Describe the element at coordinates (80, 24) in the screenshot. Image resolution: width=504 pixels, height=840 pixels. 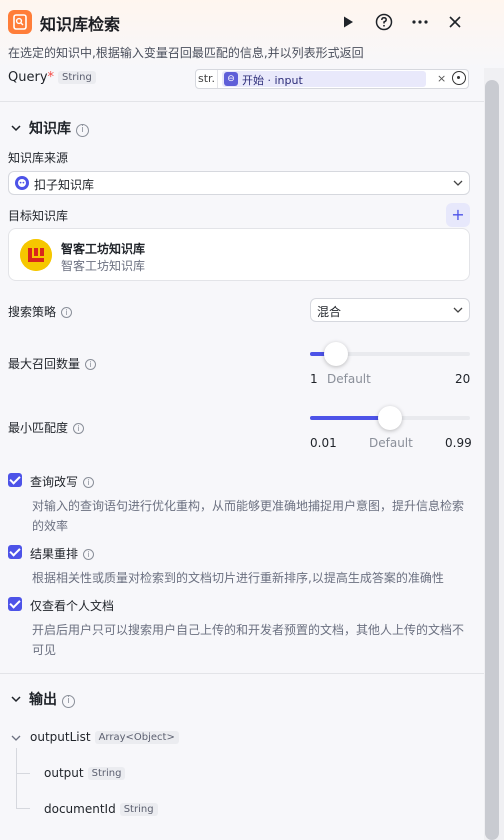
I see `page-title: 知识库检索` at that location.